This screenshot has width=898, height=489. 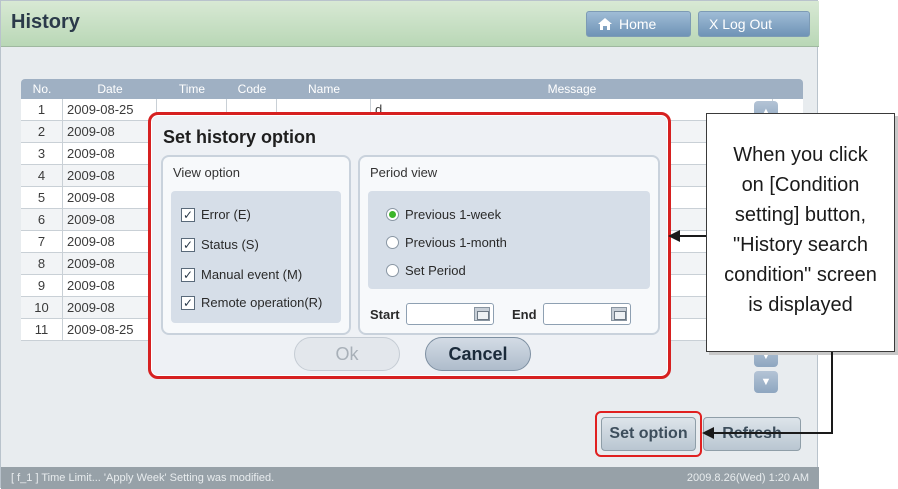 I want to click on callout-line: "History search, so click(x=800, y=245).